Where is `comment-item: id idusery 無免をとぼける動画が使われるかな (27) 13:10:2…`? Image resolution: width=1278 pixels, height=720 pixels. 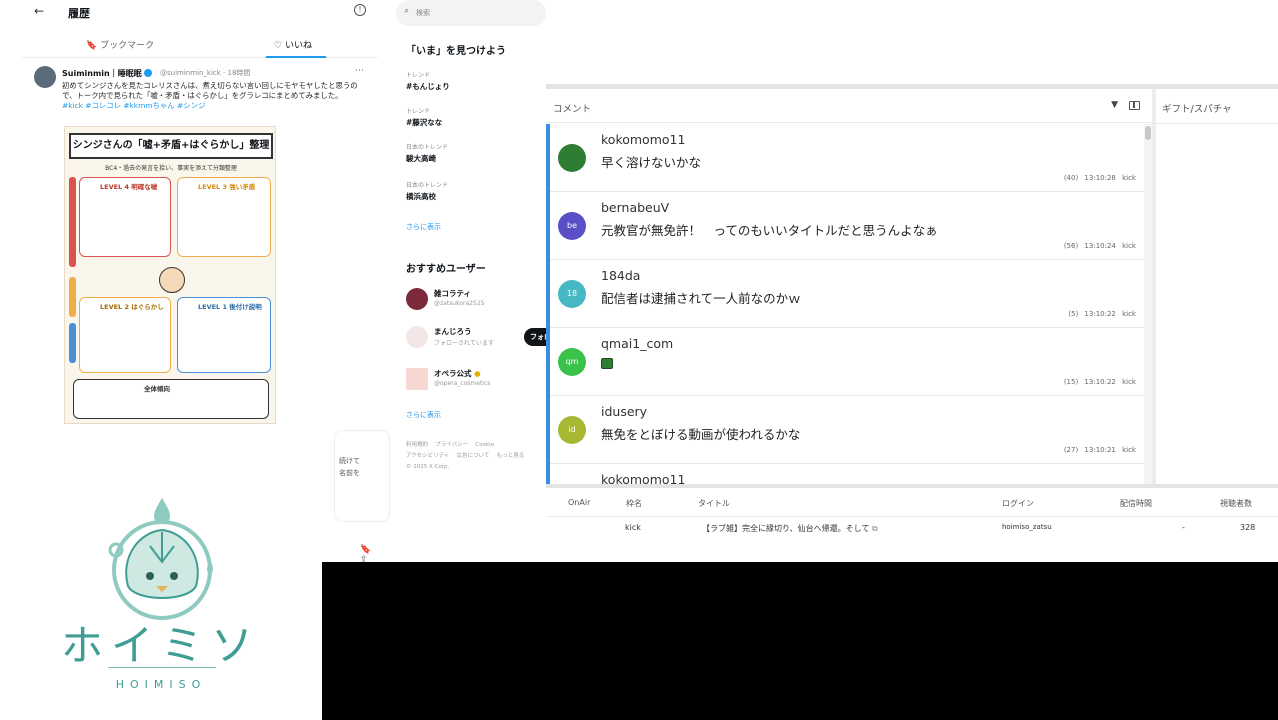
comment-item: id idusery 無免をとぼける動画が使われるかな (27) 13:10:2… is located at coordinates (847, 430).